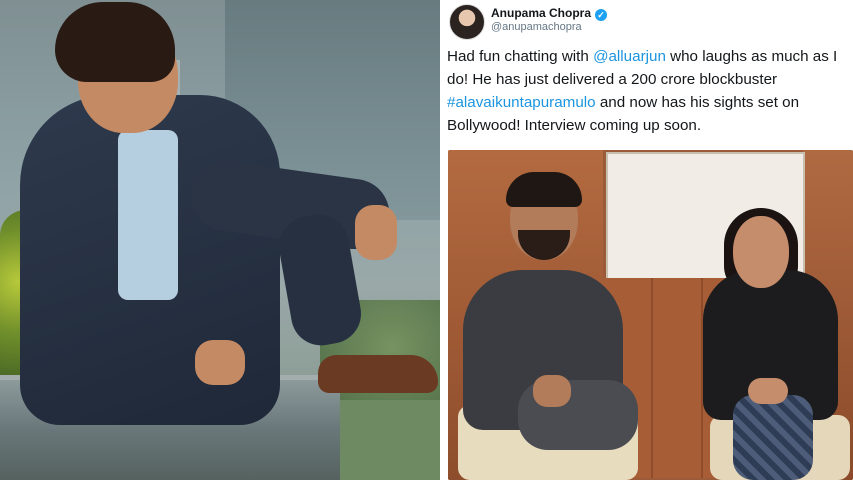 The width and height of the screenshot is (853, 480). I want to click on user-handle: @anupamachopra, so click(536, 27).